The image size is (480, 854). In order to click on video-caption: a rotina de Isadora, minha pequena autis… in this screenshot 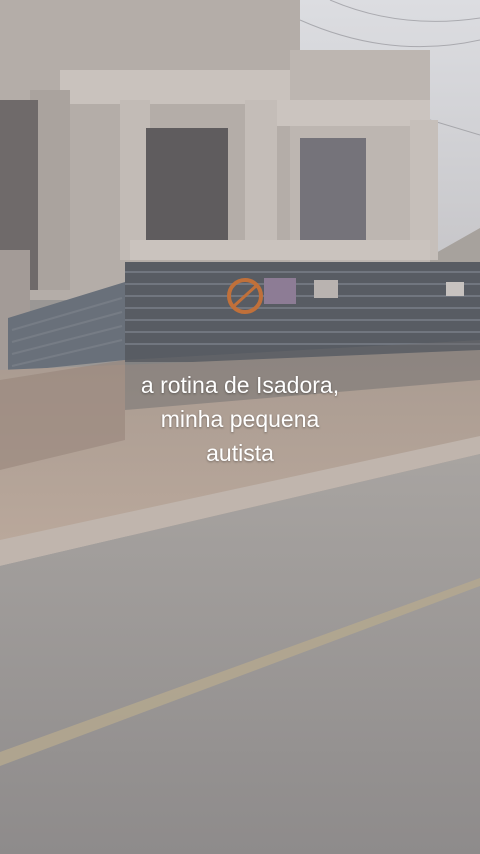, I will do `click(240, 419)`.